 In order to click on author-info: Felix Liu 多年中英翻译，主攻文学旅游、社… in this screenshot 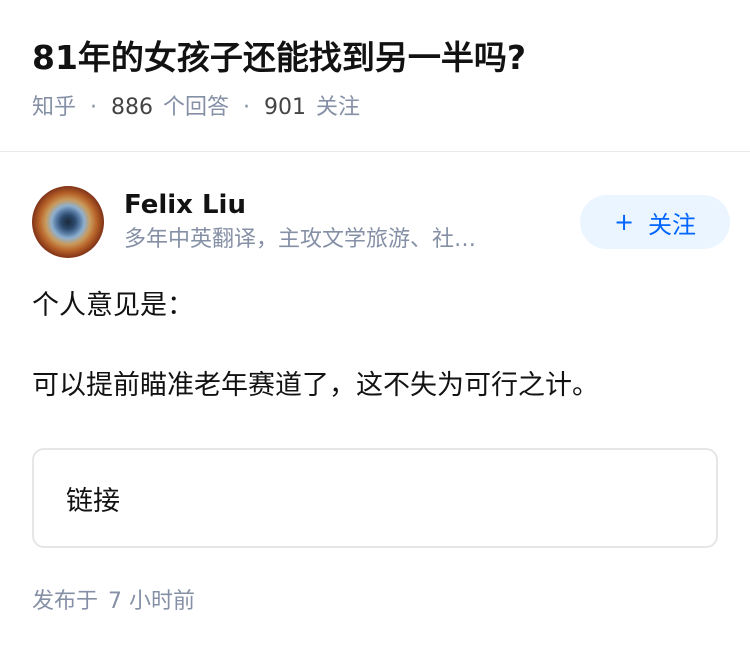, I will do `click(330, 222)`.